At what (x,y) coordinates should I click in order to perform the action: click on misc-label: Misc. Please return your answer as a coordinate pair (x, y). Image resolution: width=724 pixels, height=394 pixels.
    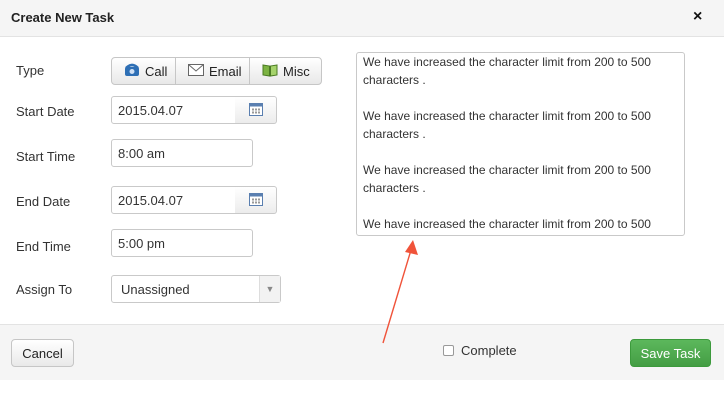
    Looking at the image, I should click on (296, 71).